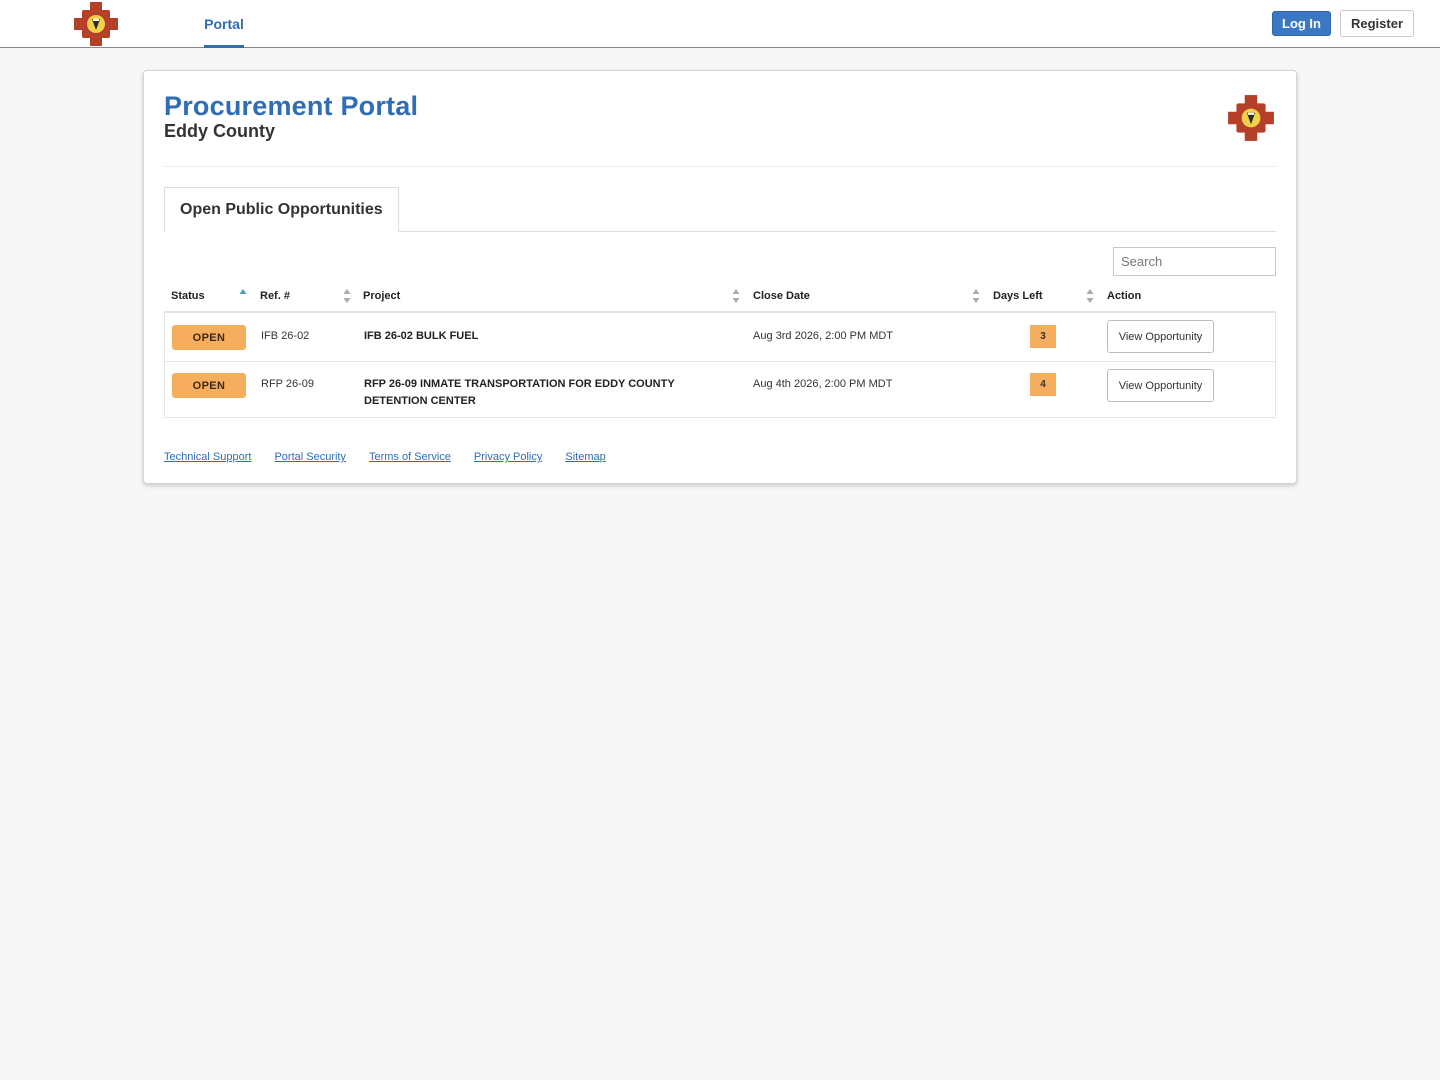  What do you see at coordinates (823, 336) in the screenshot?
I see `close-date: Aug 3rd 2026, 2:00 PM MDT` at bounding box center [823, 336].